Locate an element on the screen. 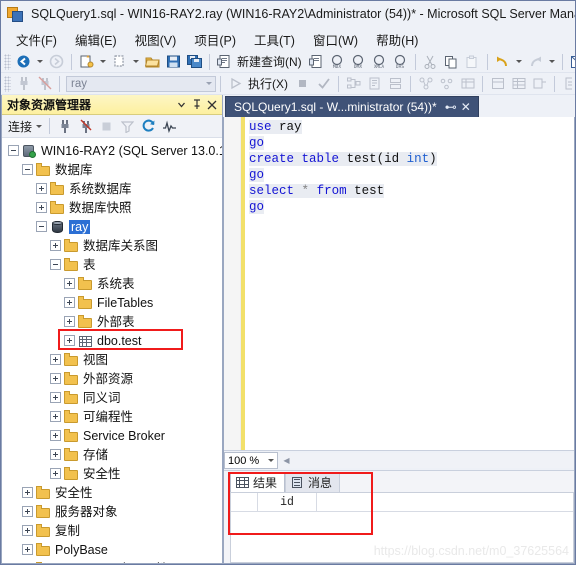  tree-node: Service Broker is located at coordinates (112, 435).